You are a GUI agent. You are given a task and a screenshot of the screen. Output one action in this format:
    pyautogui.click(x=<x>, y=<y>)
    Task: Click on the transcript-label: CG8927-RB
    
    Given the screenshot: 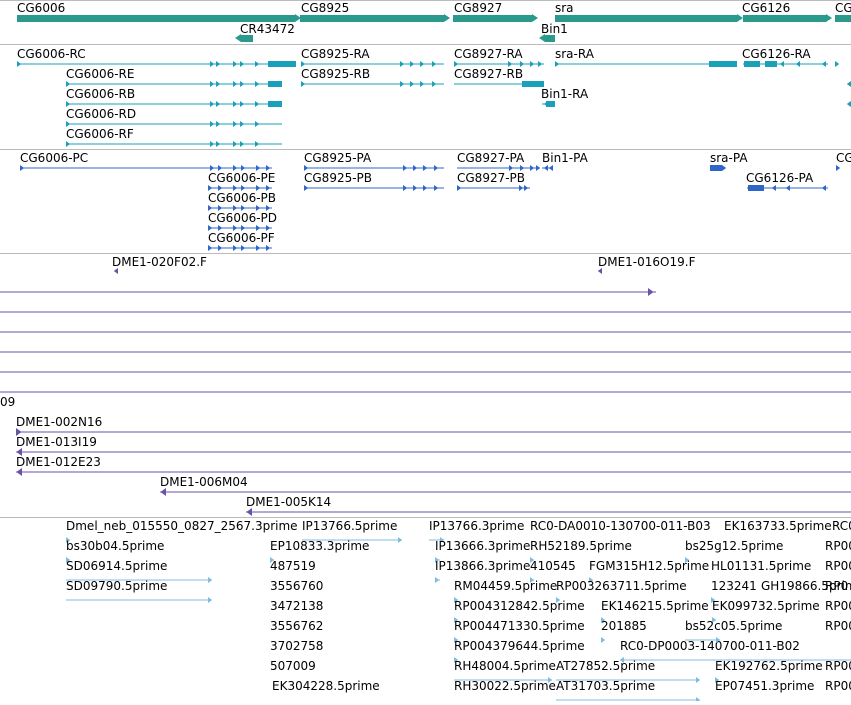 What is the action you would take?
    pyautogui.click(x=488, y=74)
    